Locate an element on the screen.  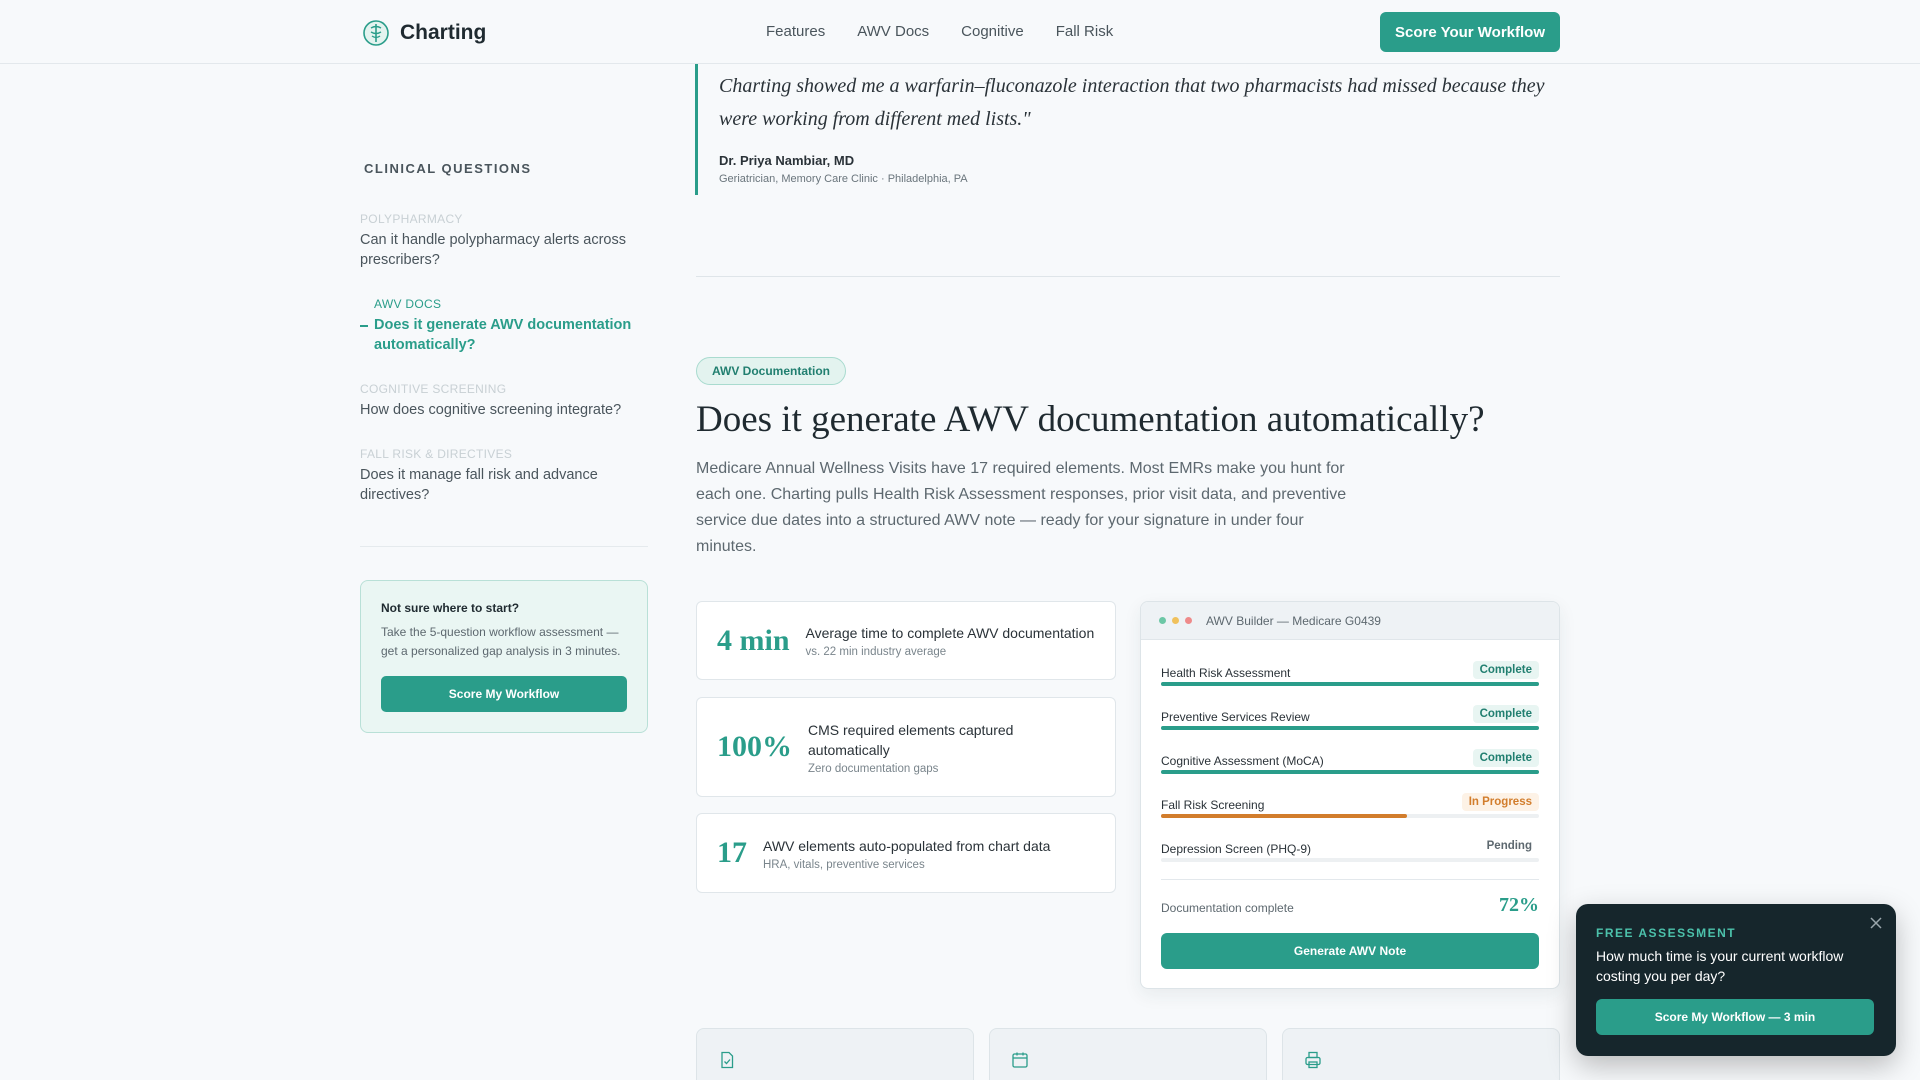
score-my-workflow-button: Score My Workflow is located at coordinates (504, 694).